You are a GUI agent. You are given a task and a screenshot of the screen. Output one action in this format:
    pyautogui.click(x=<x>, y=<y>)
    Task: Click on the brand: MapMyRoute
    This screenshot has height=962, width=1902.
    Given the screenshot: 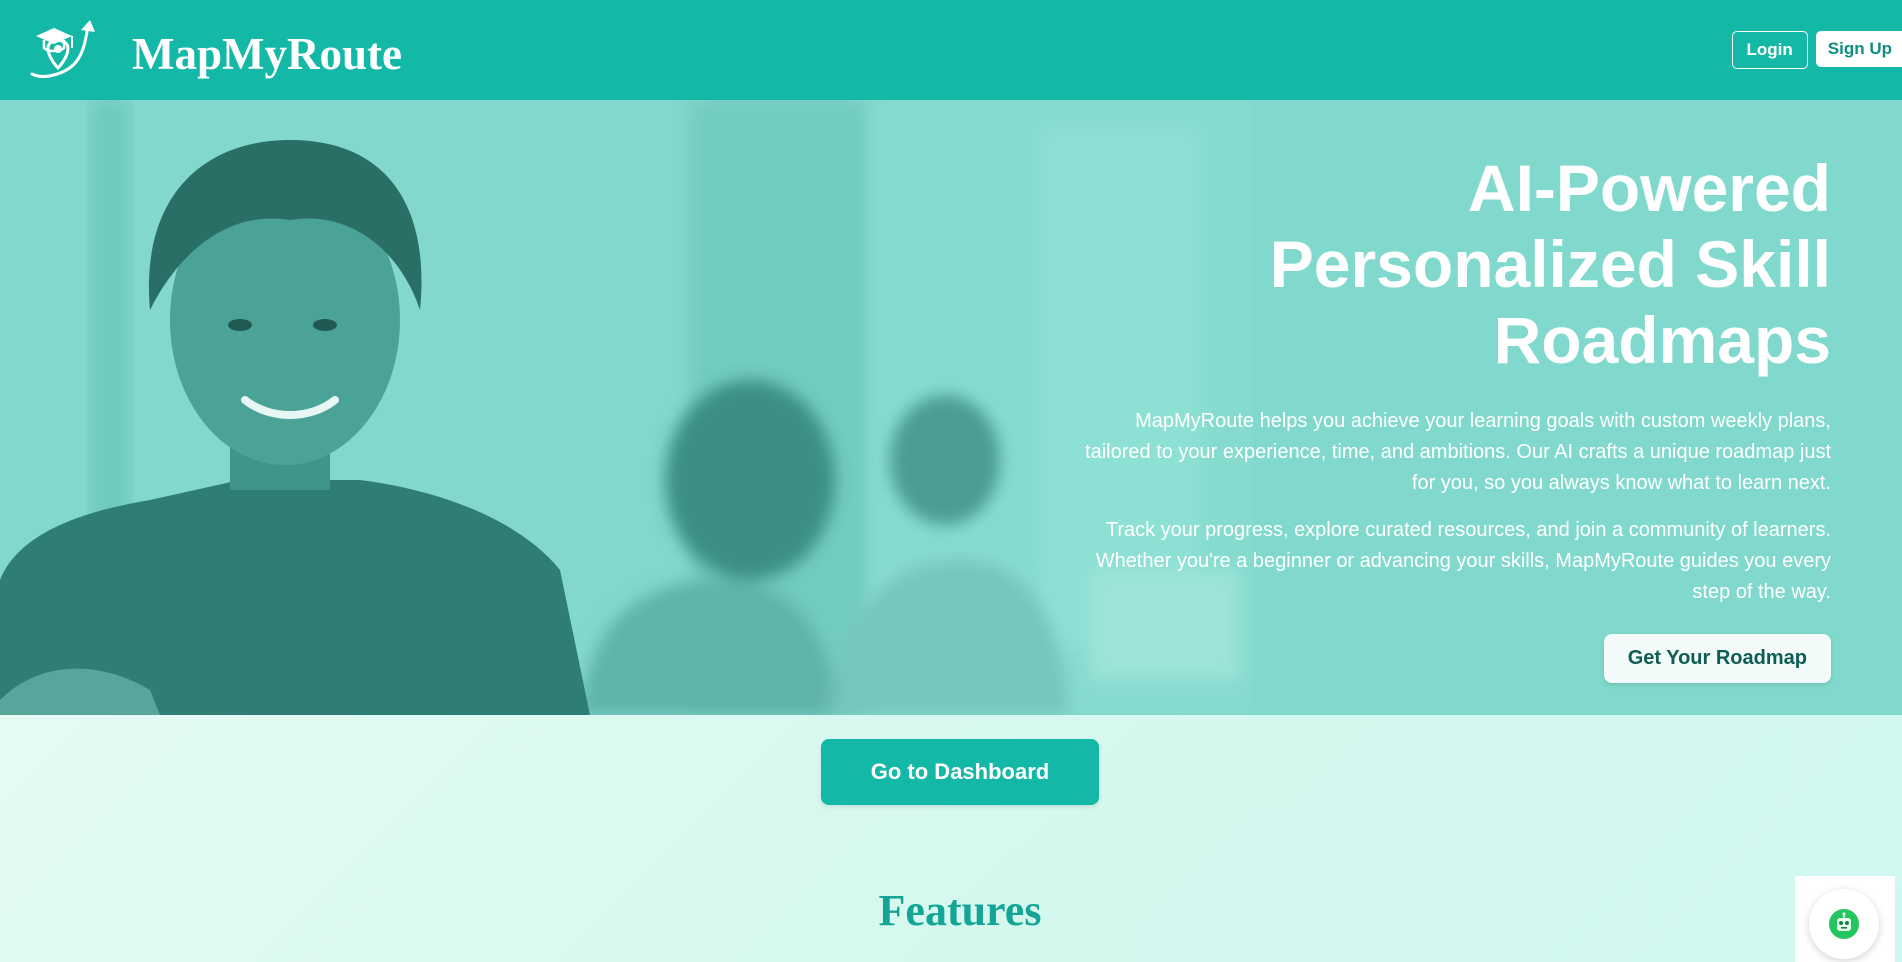 What is the action you would take?
    pyautogui.click(x=214, y=50)
    